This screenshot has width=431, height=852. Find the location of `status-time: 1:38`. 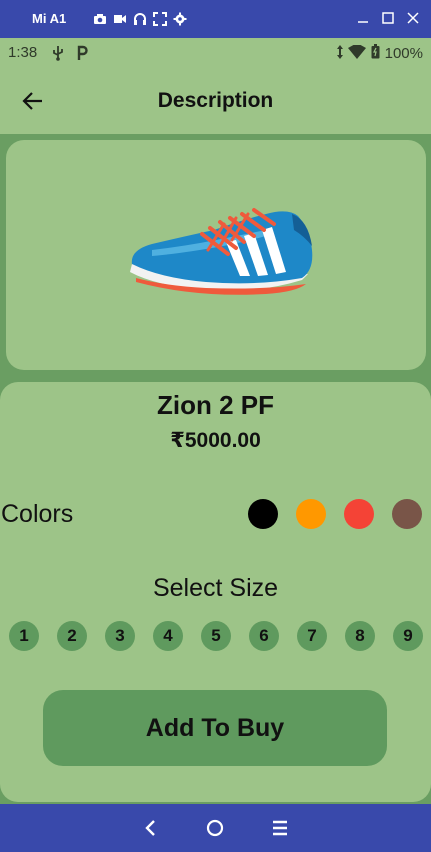

status-time: 1:38 is located at coordinates (23, 52).